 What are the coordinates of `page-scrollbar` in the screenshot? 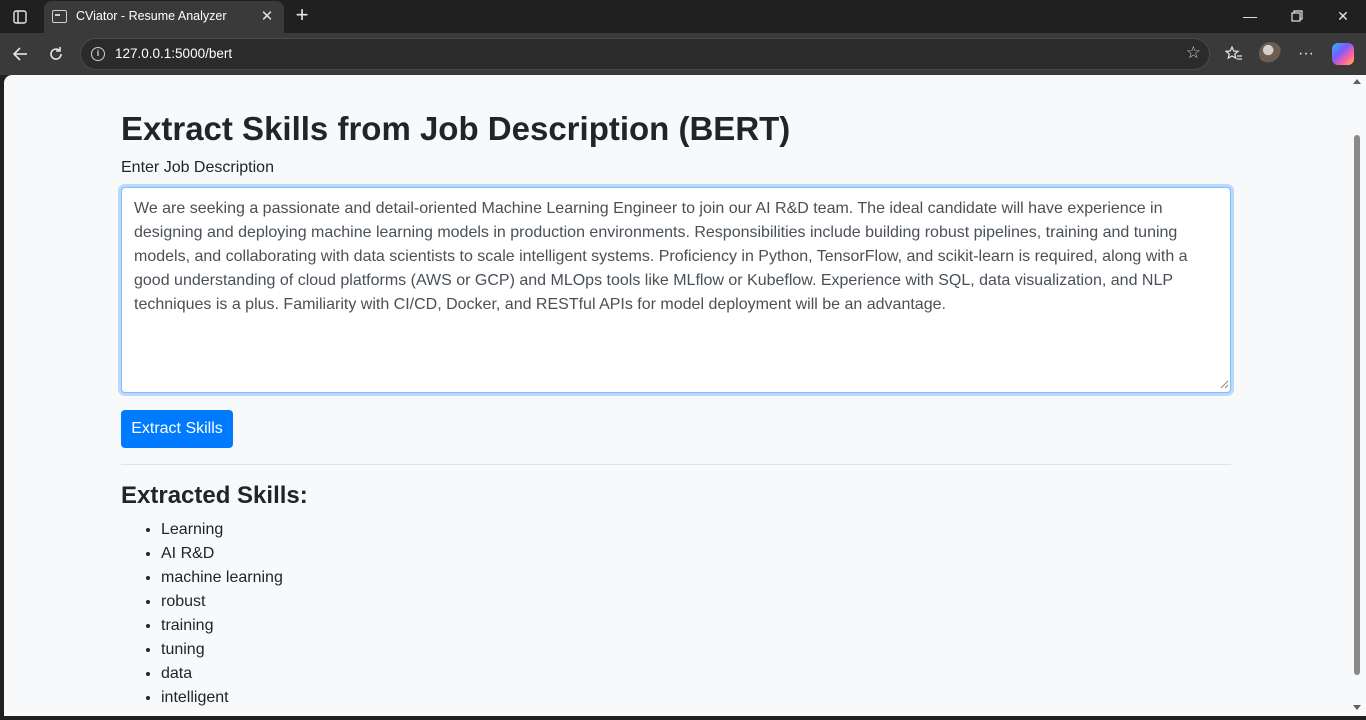 It's located at (1357, 395).